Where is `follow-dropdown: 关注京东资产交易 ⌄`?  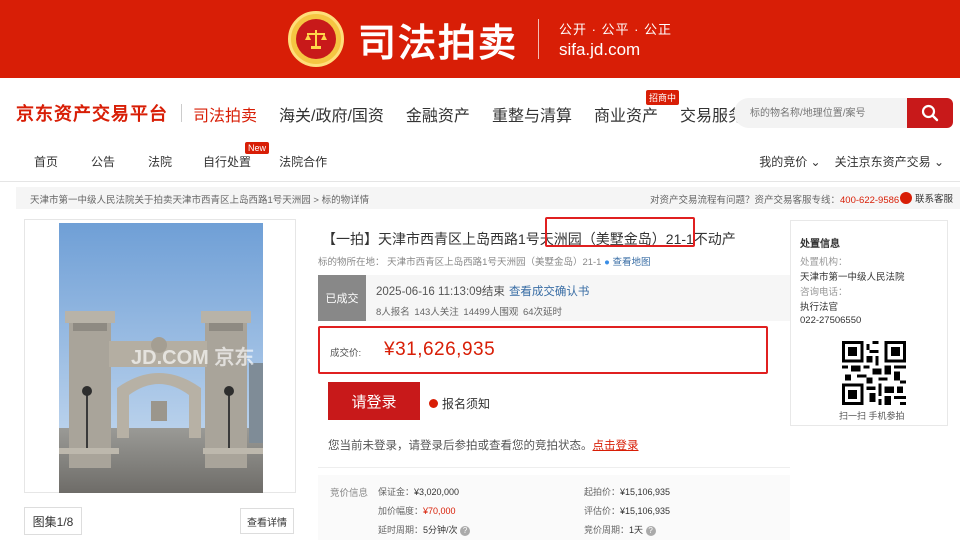
follow-dropdown: 关注京东资产交易 ⌄ is located at coordinates (889, 161).